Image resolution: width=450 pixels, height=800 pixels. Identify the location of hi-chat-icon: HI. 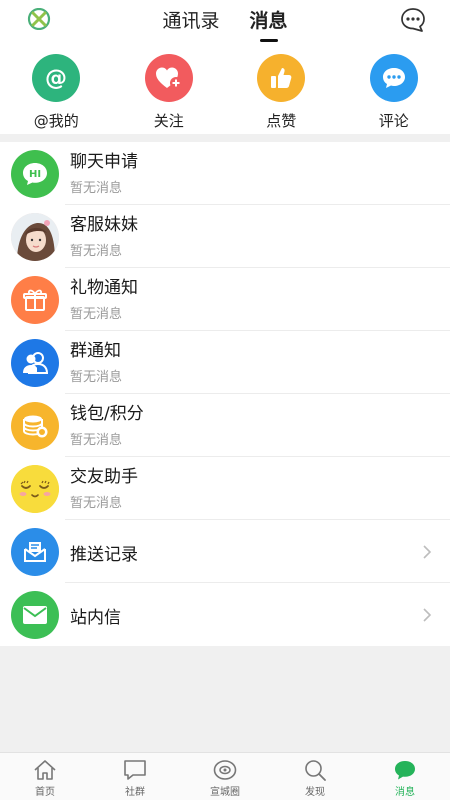
(35, 174).